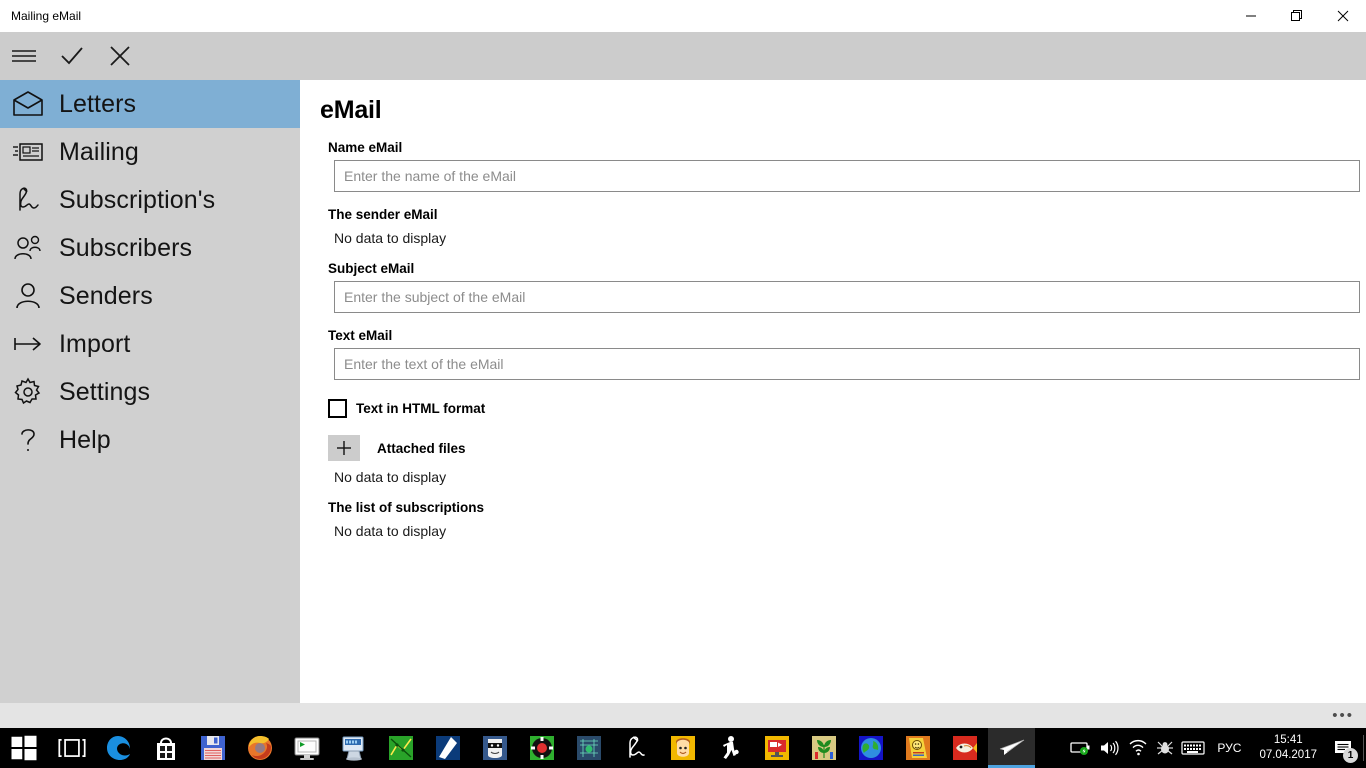 This screenshot has width=1366, height=768. I want to click on tray-volume, so click(1109, 748).